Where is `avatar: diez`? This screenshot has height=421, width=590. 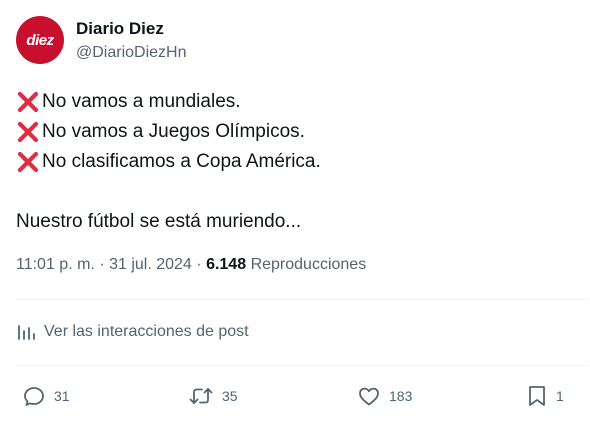
avatar: diez is located at coordinates (40, 40).